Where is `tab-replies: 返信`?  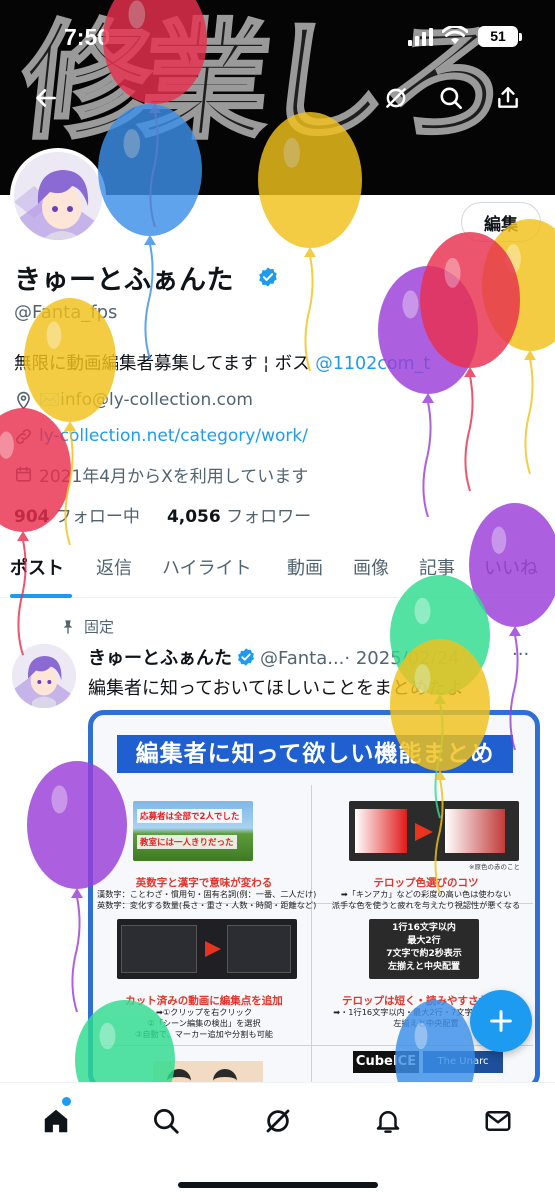 tab-replies: 返信 is located at coordinates (114, 567).